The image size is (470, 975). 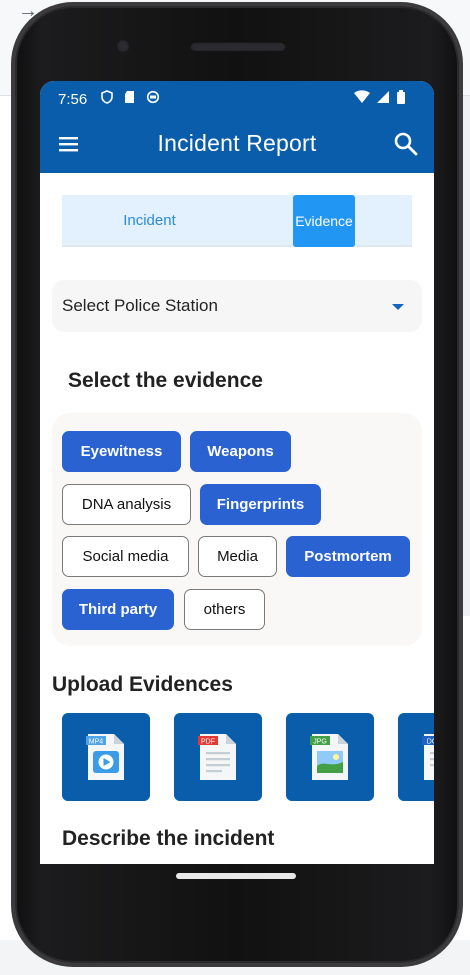 What do you see at coordinates (96, 742) in the screenshot?
I see `mp4-label: MP4` at bounding box center [96, 742].